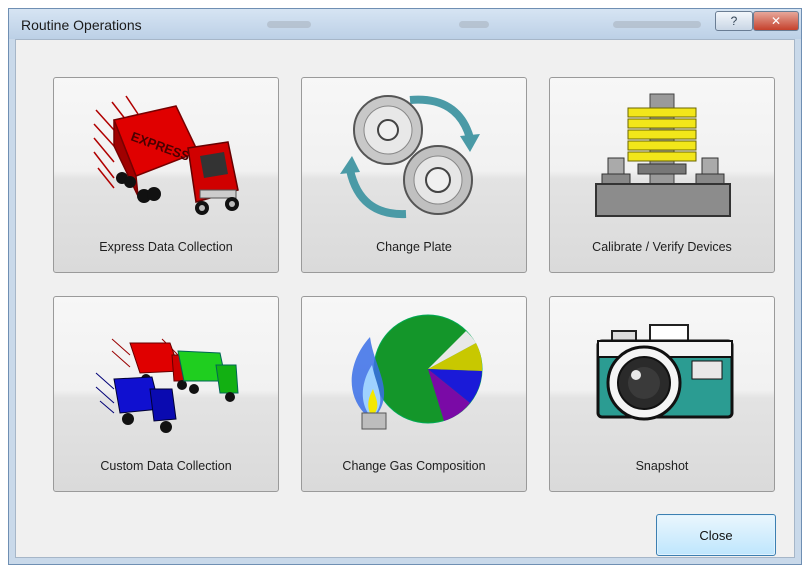 The width and height of the screenshot is (804, 567). I want to click on calibrate-verify-devices-button: Calibrate / Verify Devices, so click(662, 175).